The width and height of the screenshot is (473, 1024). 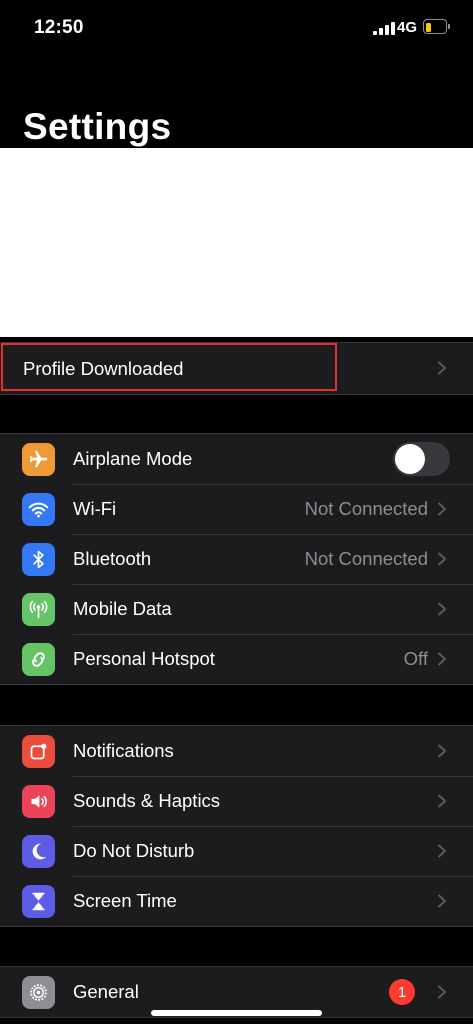 What do you see at coordinates (97, 126) in the screenshot?
I see `page-title: Settings` at bounding box center [97, 126].